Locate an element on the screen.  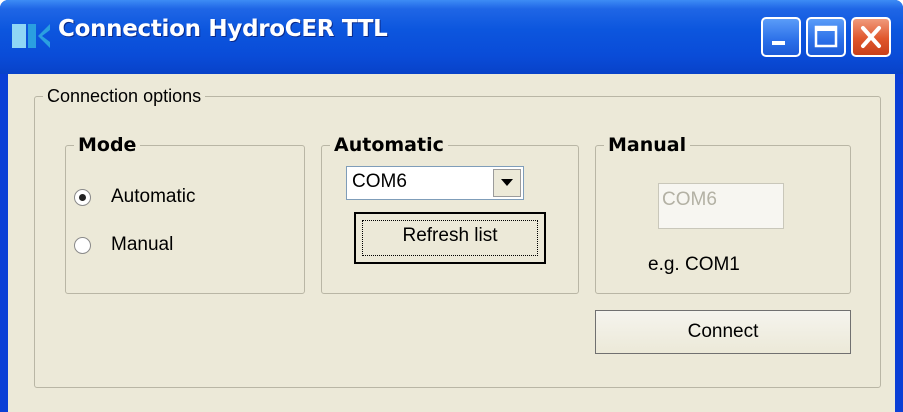
mode-legend: Mode is located at coordinates (107, 145).